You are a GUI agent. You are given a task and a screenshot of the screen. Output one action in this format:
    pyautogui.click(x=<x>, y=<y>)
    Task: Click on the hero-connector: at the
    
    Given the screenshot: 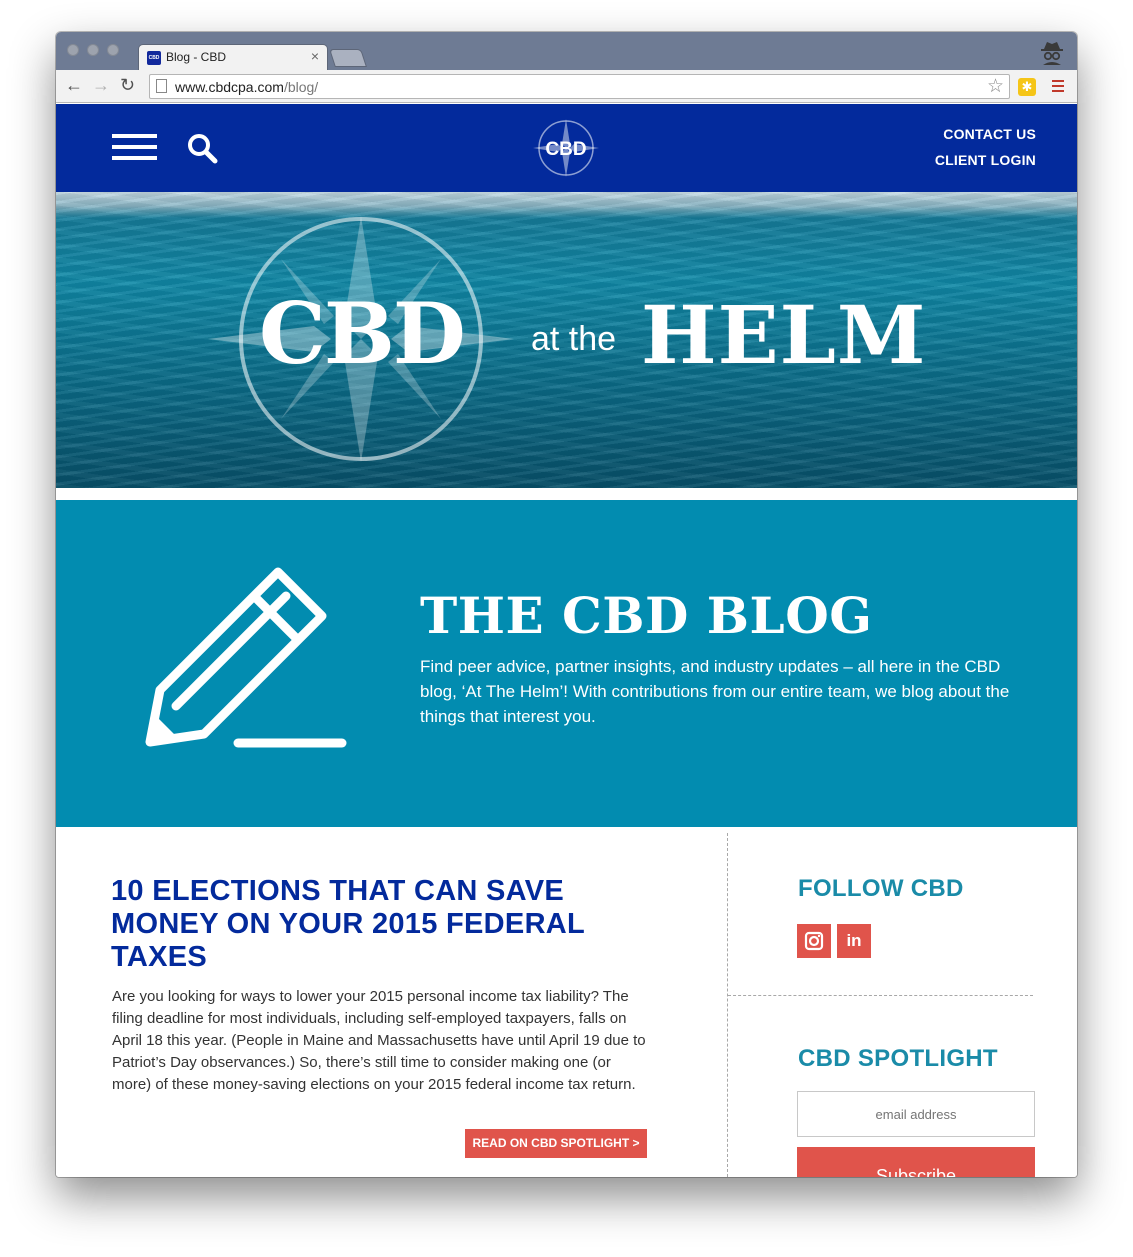 What is the action you would take?
    pyautogui.click(x=574, y=339)
    